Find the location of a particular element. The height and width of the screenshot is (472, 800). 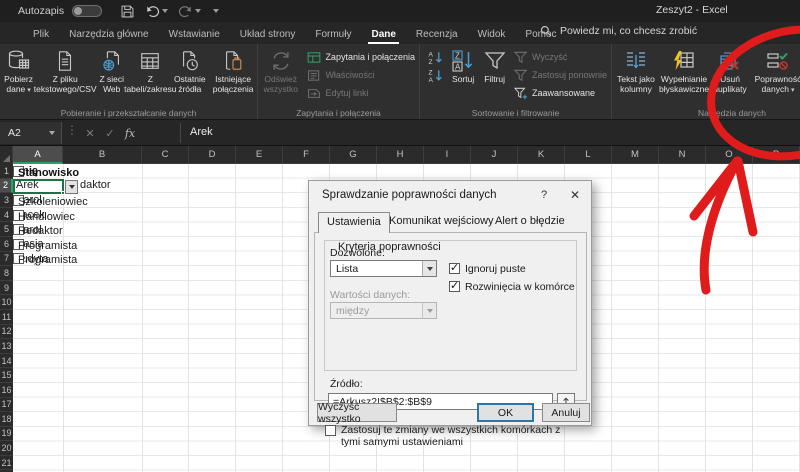

refresh-all-button: Odśwież wszystko is located at coordinates (280, 74).